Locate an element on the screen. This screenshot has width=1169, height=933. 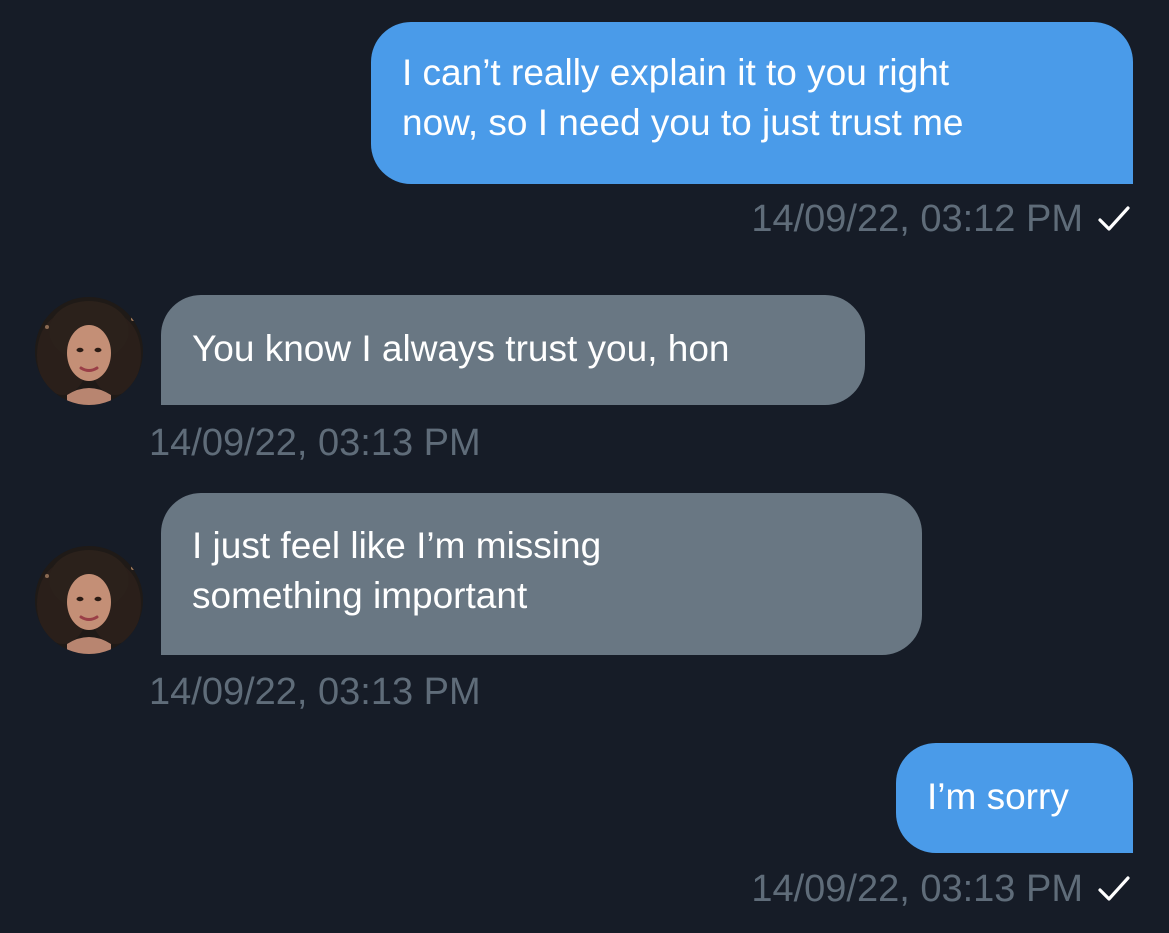
message-meta: 14/09/22, 03:12 PM is located at coordinates (941, 219).